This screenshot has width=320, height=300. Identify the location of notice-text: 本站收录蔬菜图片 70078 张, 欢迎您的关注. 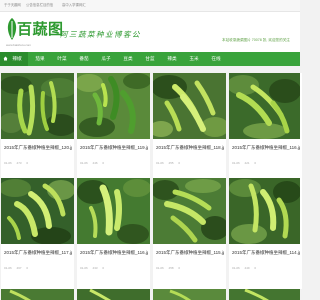
(256, 40).